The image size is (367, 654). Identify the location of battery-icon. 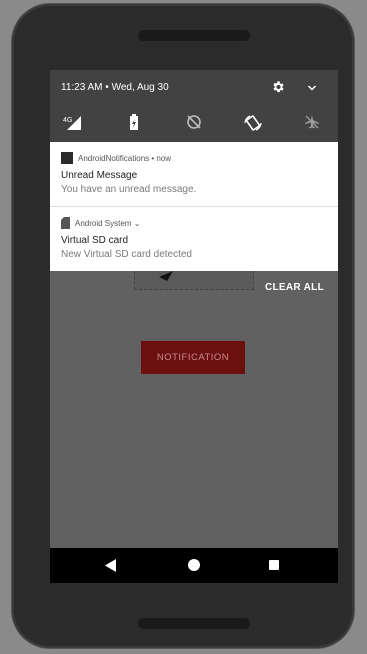
(134, 125).